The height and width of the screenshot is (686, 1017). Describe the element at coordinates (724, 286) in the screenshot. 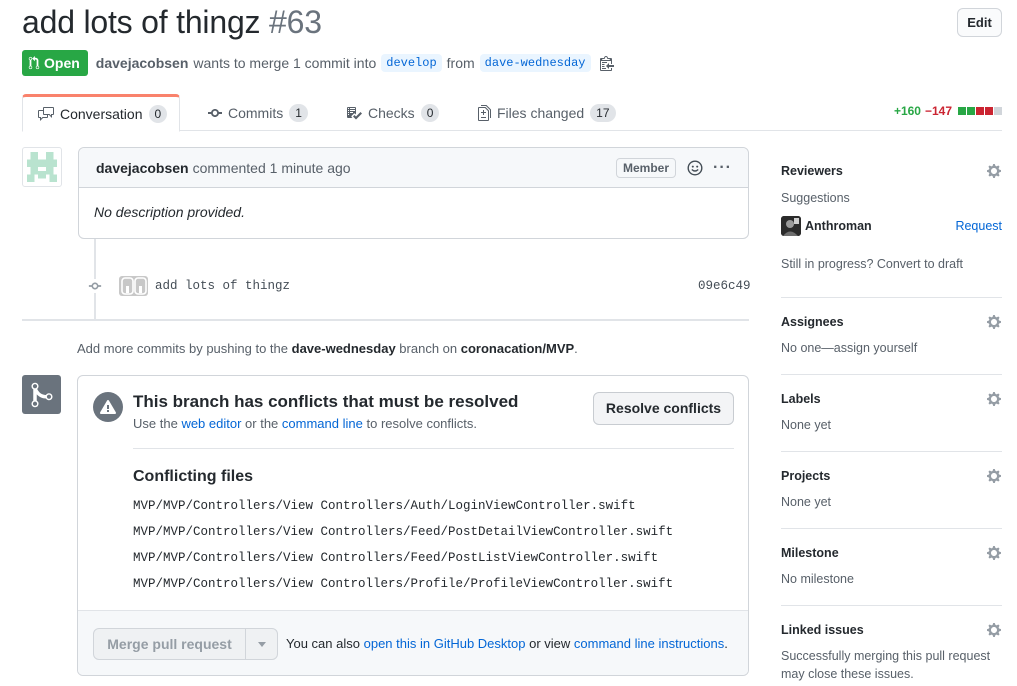

I see `commit-sha-link: 09e6c49` at that location.